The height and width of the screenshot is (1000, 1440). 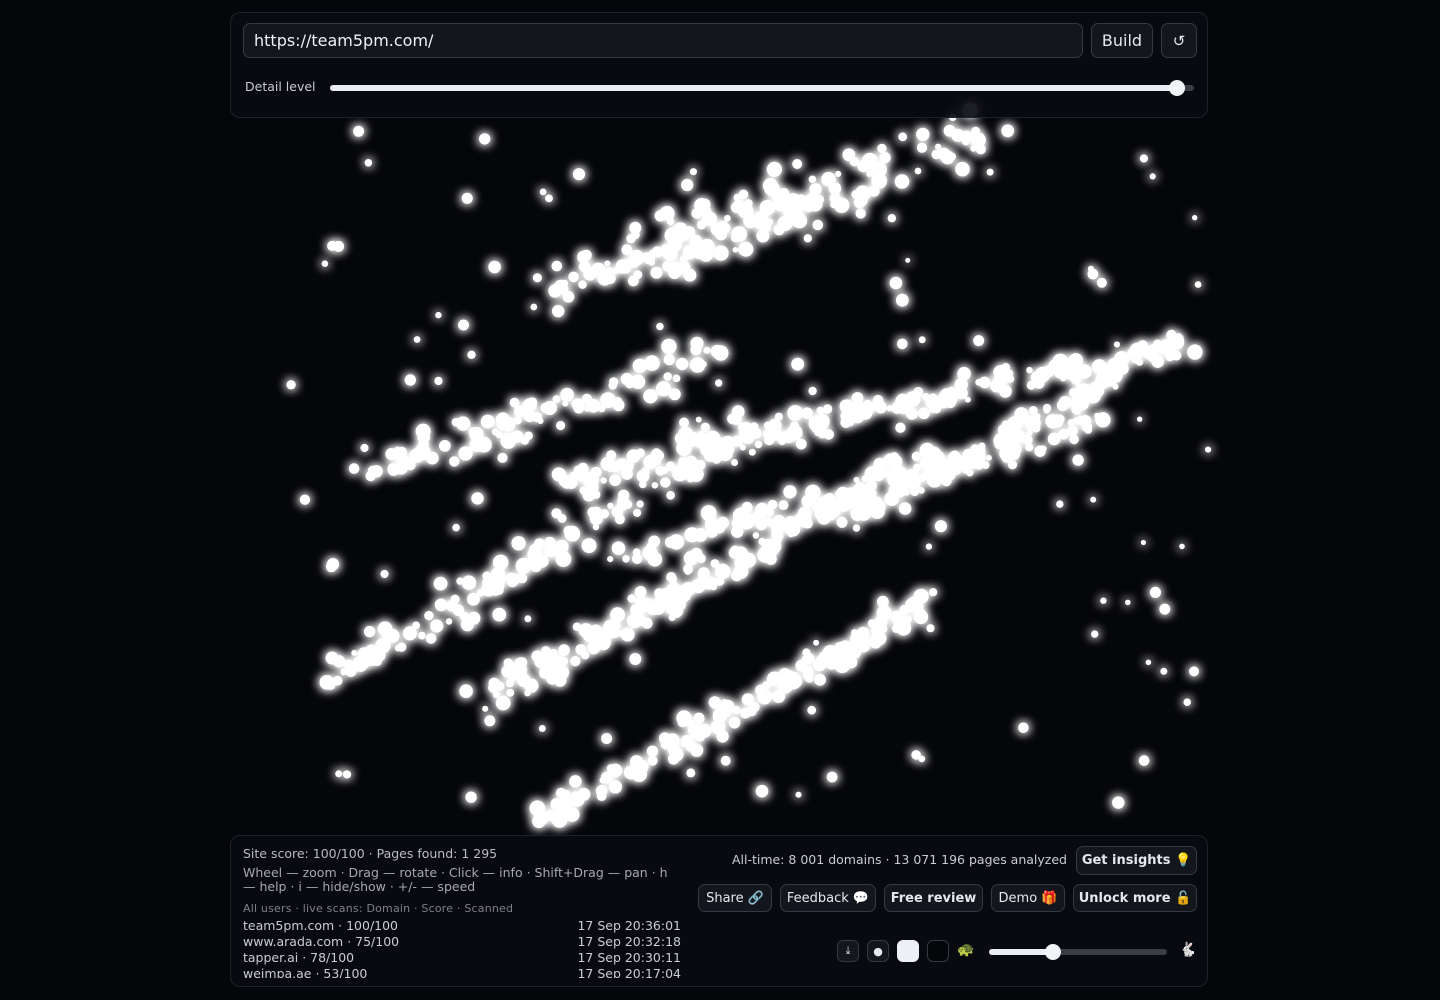 What do you see at coordinates (462, 926) in the screenshot?
I see `list-item: team5pm.com · 100/100 17 Sep 20:36:01` at bounding box center [462, 926].